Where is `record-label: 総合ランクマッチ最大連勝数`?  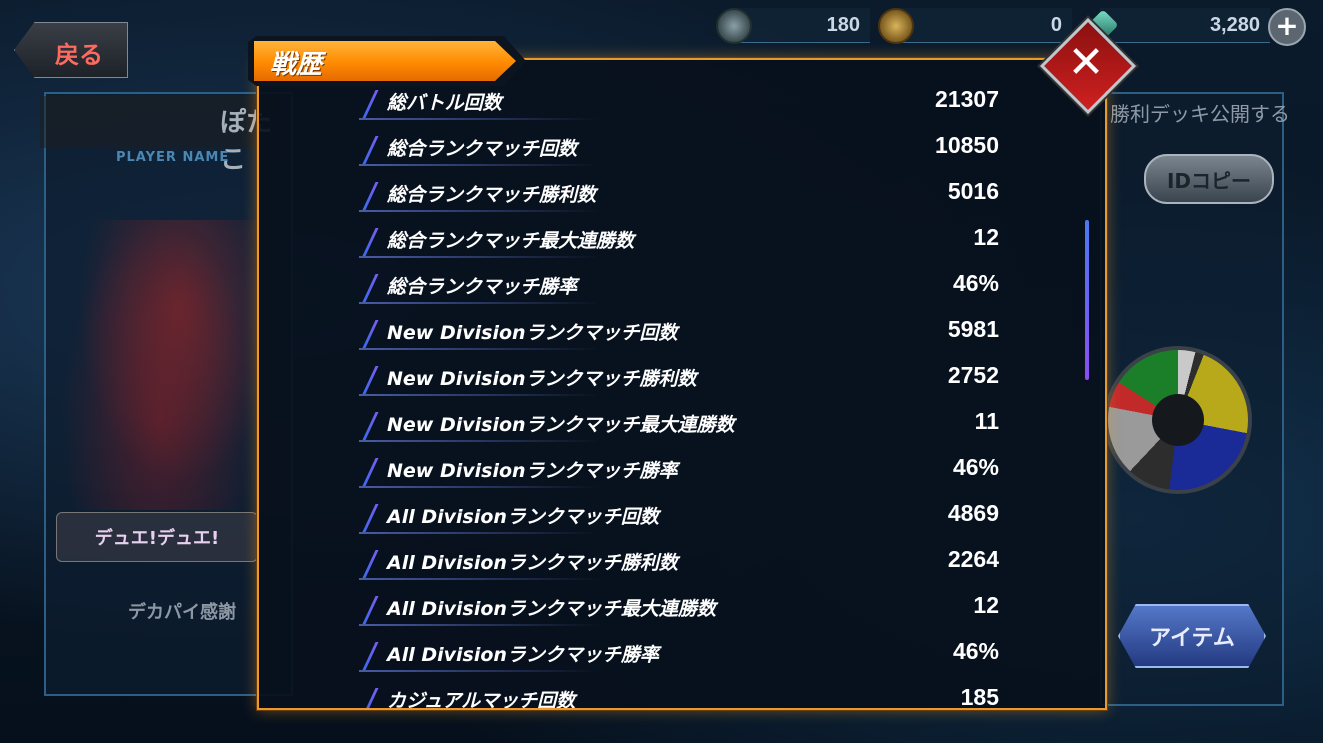
record-label: 総合ランクマッチ最大連勝数 is located at coordinates (511, 241).